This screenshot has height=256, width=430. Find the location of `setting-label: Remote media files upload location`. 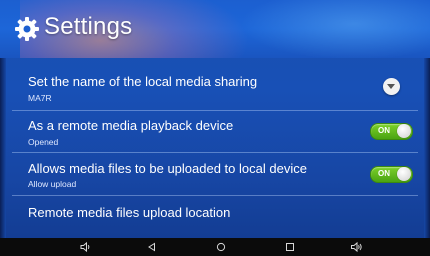

setting-label: Remote media files upload location is located at coordinates (129, 212).